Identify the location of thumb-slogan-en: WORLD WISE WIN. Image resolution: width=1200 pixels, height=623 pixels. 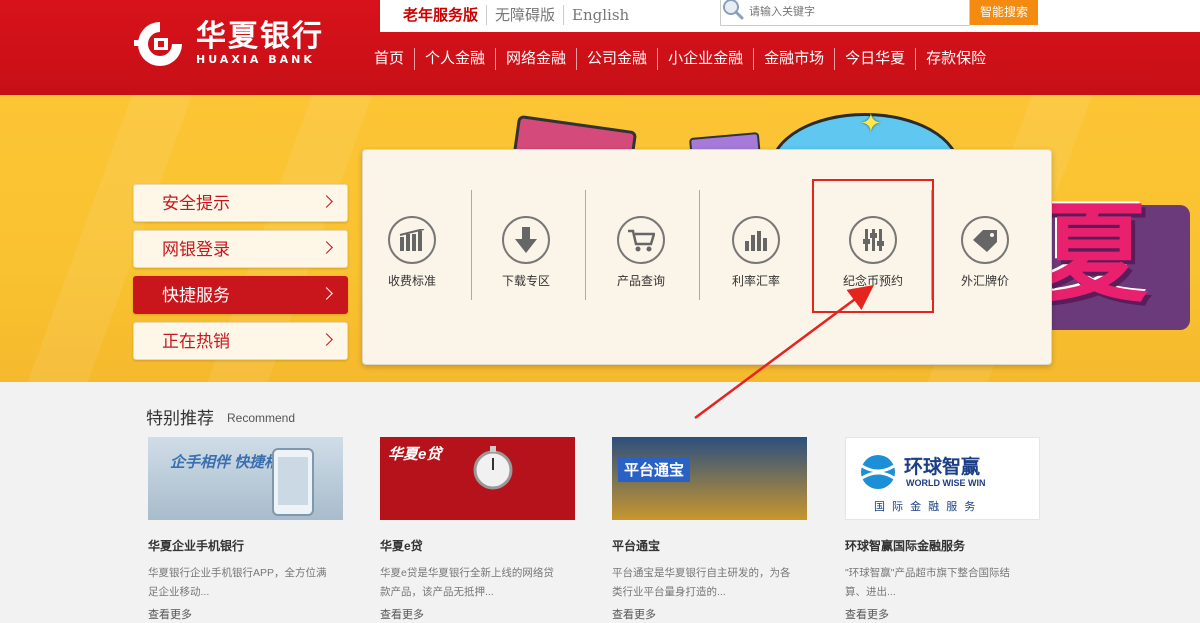
(946, 483).